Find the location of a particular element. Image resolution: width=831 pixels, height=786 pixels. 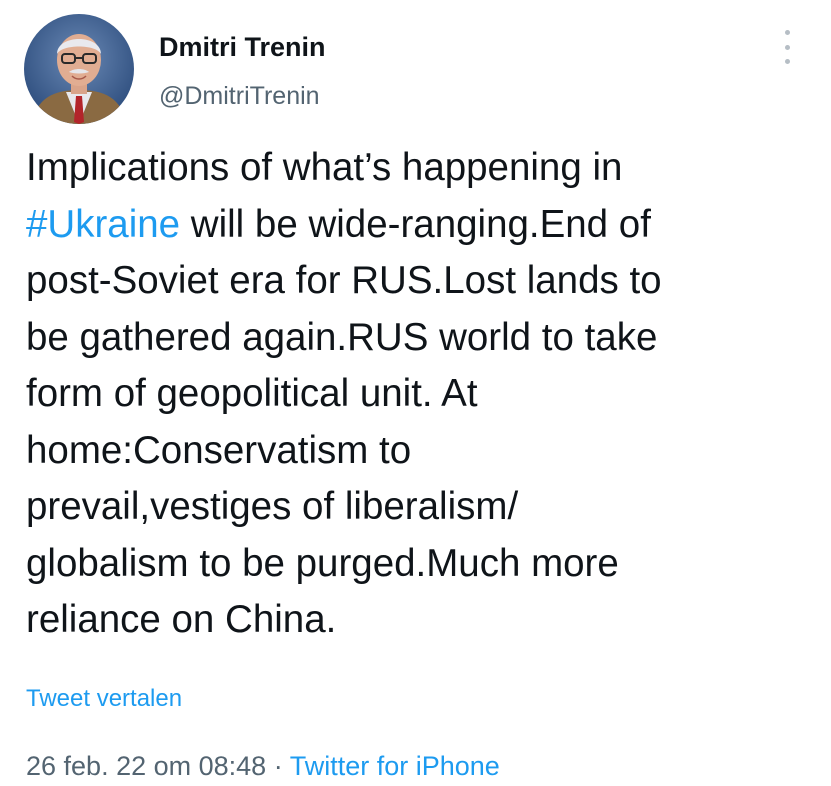

tweet-line: be gathered again.RUS world to take is located at coordinates (421, 338).